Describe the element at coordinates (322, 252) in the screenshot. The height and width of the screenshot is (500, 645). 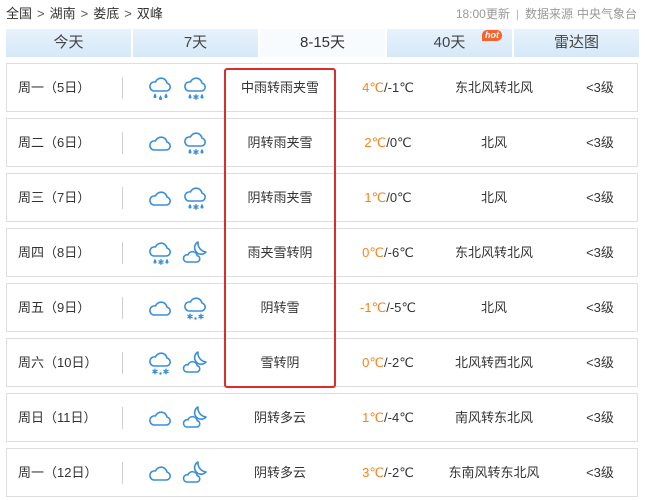
I see `forecast-row: 周四（8日） 雨夹雪转阴 0℃/-6℃ 东北风转北风 <3级` at that location.